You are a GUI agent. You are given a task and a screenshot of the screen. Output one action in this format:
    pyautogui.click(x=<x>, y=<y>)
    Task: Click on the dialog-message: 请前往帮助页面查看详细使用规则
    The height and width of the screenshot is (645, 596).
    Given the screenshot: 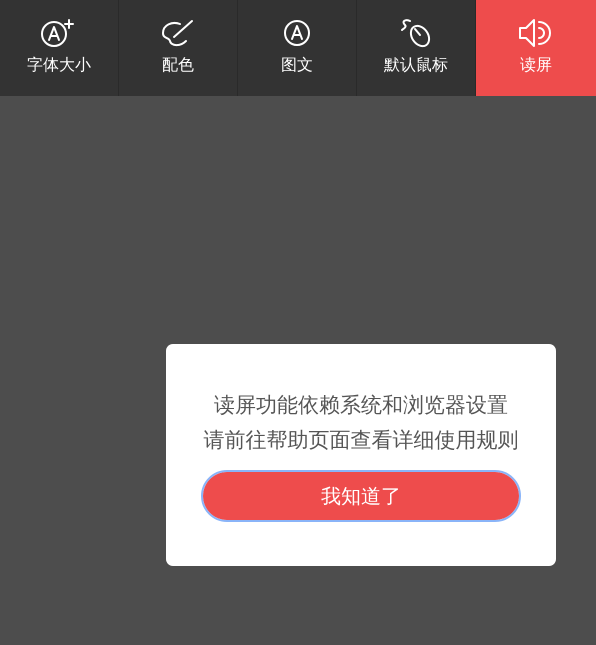 What is the action you would take?
    pyautogui.click(x=361, y=440)
    